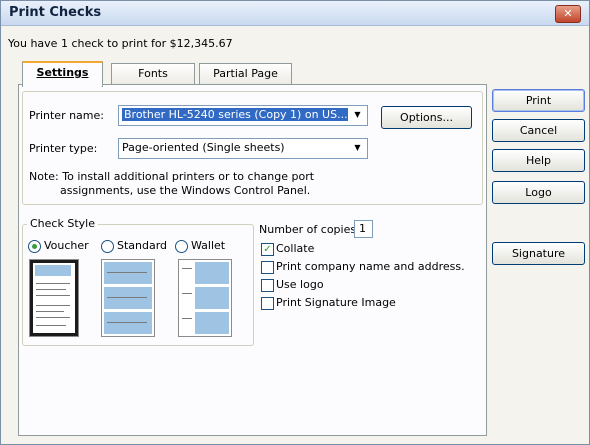  What do you see at coordinates (55, 12) in the screenshot?
I see `window-title: Print Checks` at bounding box center [55, 12].